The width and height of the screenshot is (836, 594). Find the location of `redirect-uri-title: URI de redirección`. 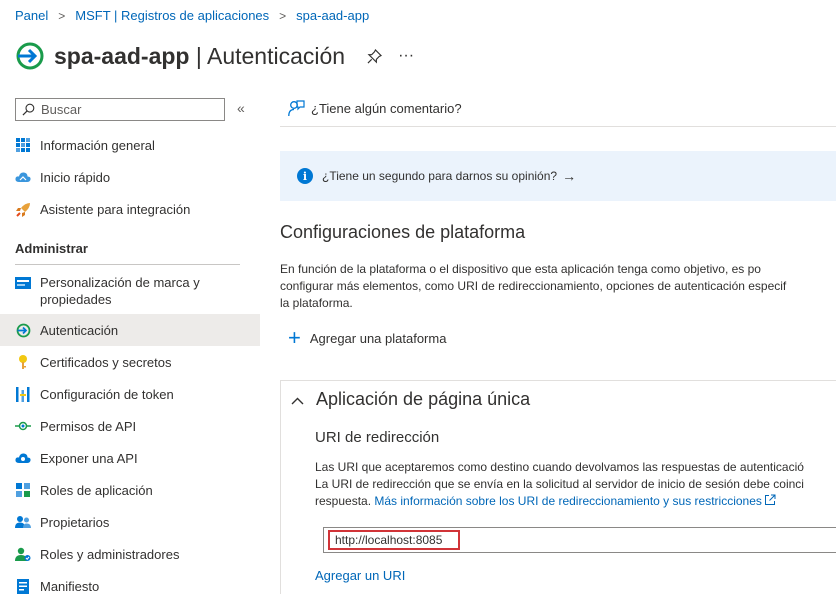

redirect-uri-title: URI de redirección is located at coordinates (377, 437).